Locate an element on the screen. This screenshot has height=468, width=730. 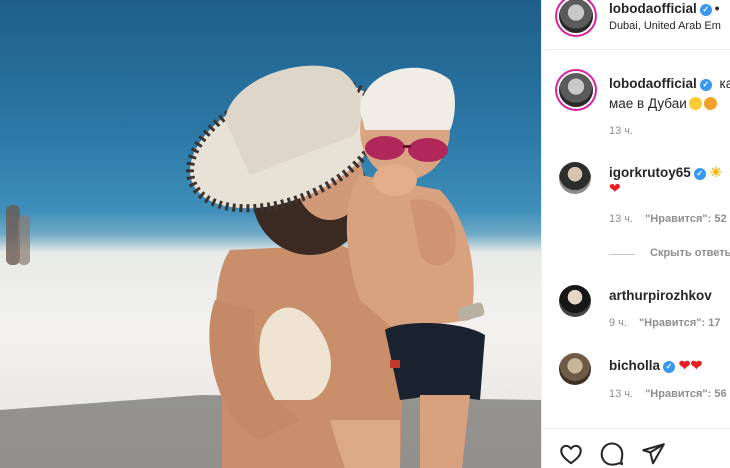
post-location: Dubai, United Arab Em is located at coordinates (665, 26).